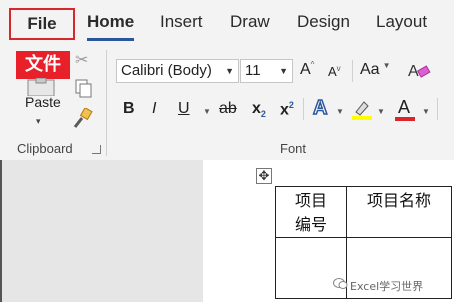 The height and width of the screenshot is (302, 454). I want to click on highlight-icon, so click(362, 110).